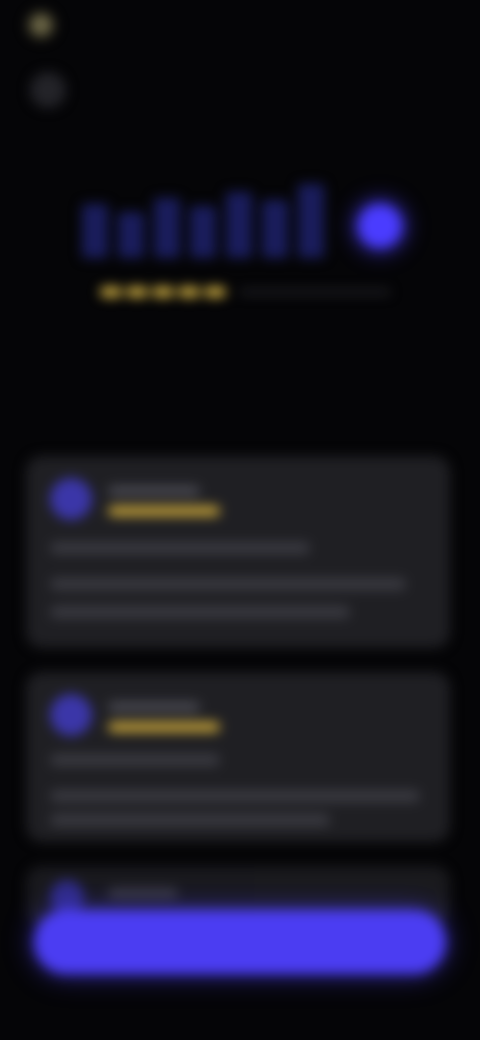  Describe the element at coordinates (41, 25) in the screenshot. I see `logo-icon` at that location.